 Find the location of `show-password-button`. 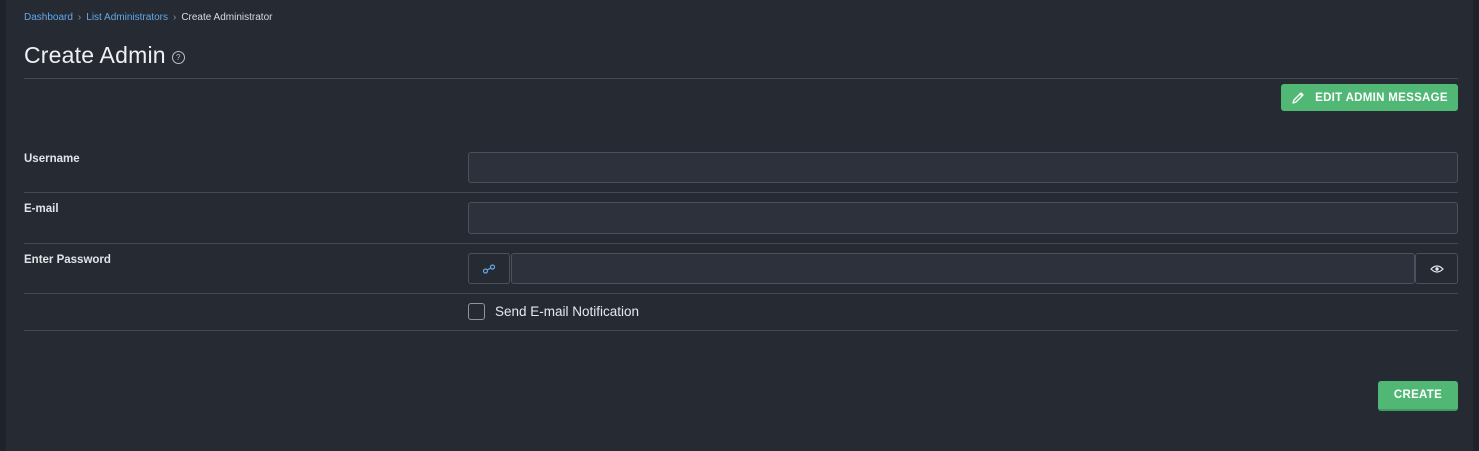

show-password-button is located at coordinates (1436, 268).